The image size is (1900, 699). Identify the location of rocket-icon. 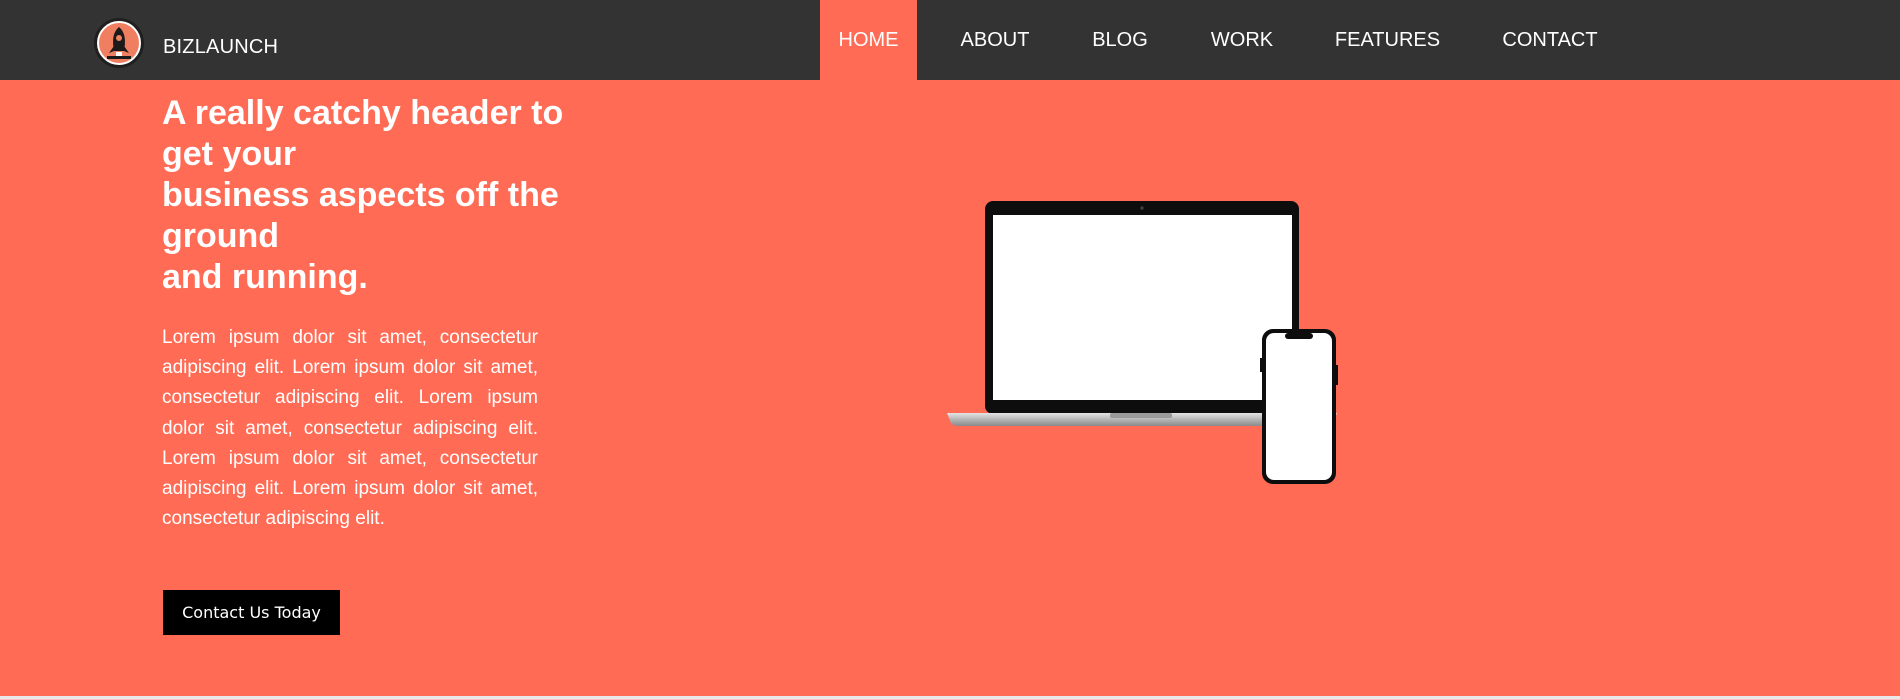
(119, 43).